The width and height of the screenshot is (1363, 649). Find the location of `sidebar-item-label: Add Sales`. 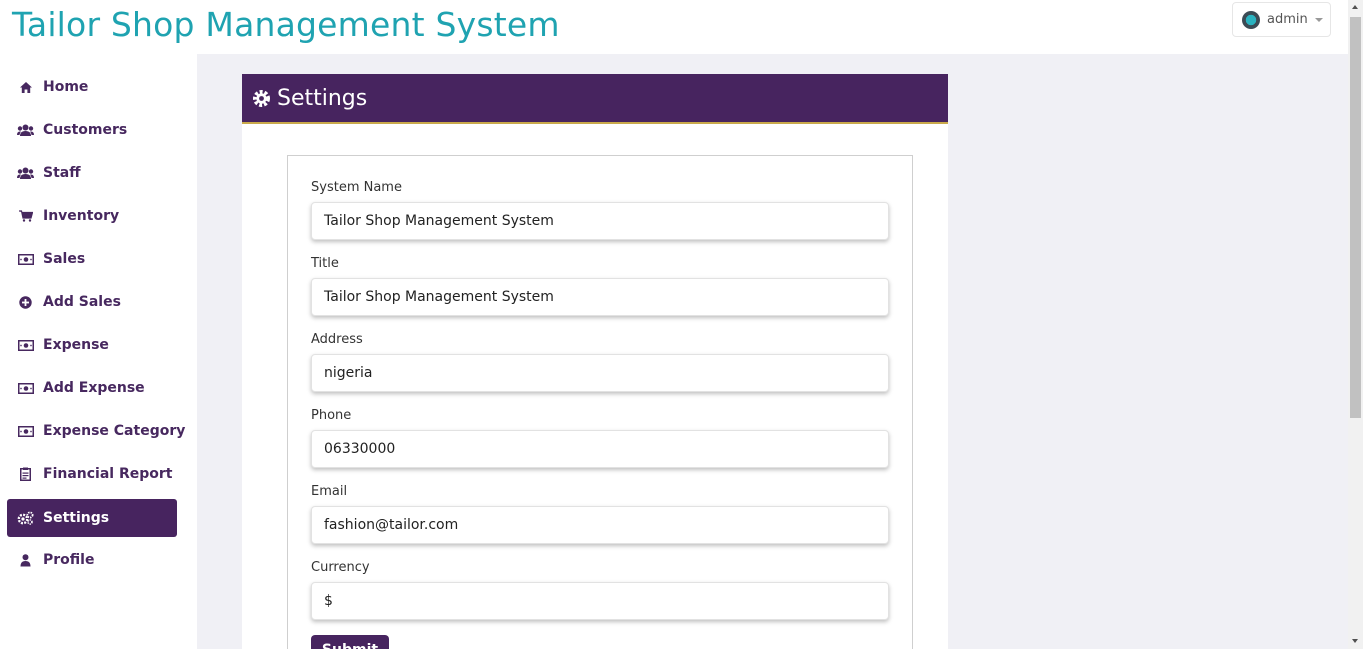

sidebar-item-label: Add Sales is located at coordinates (82, 302).